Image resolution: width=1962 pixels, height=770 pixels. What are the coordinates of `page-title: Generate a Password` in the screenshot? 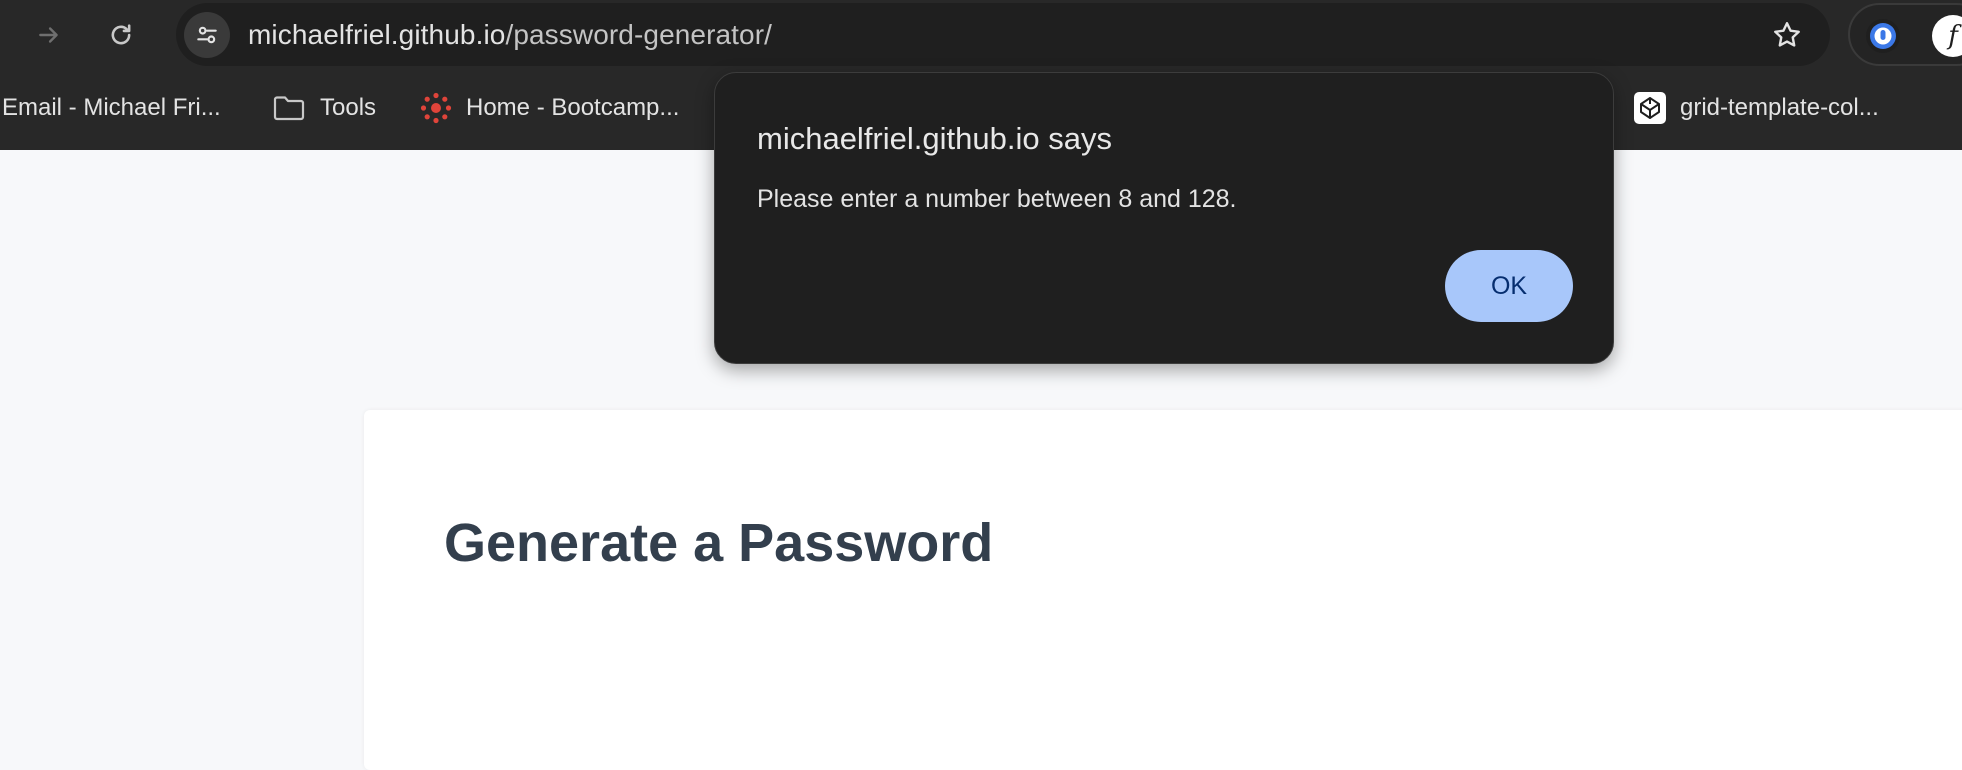 It's located at (719, 543).